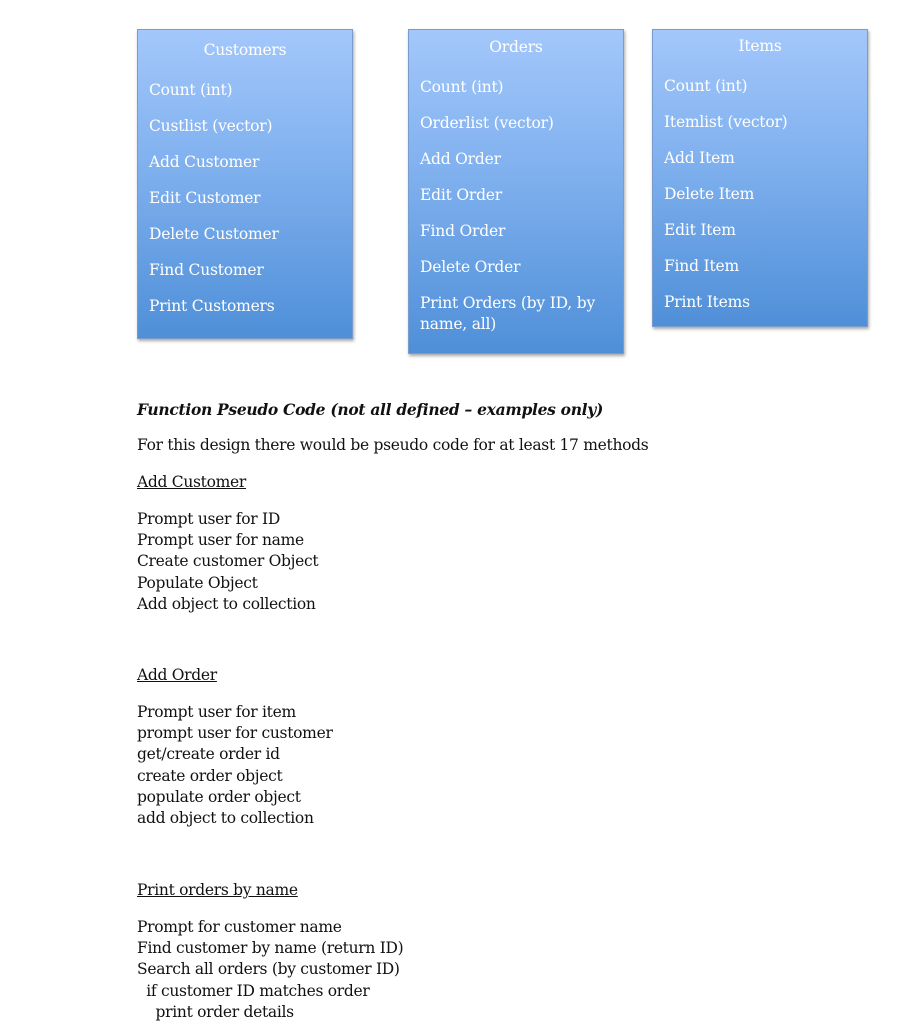 The height and width of the screenshot is (1024, 922). What do you see at coordinates (235, 733) in the screenshot?
I see `code-line: prompt user for customer` at bounding box center [235, 733].